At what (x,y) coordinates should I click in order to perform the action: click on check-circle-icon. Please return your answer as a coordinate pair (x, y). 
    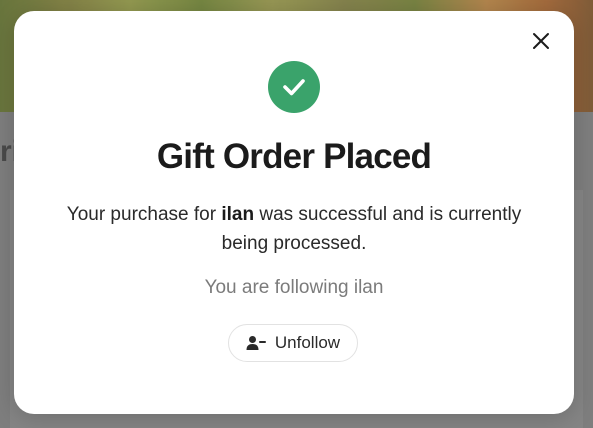
    Looking at the image, I should click on (294, 87).